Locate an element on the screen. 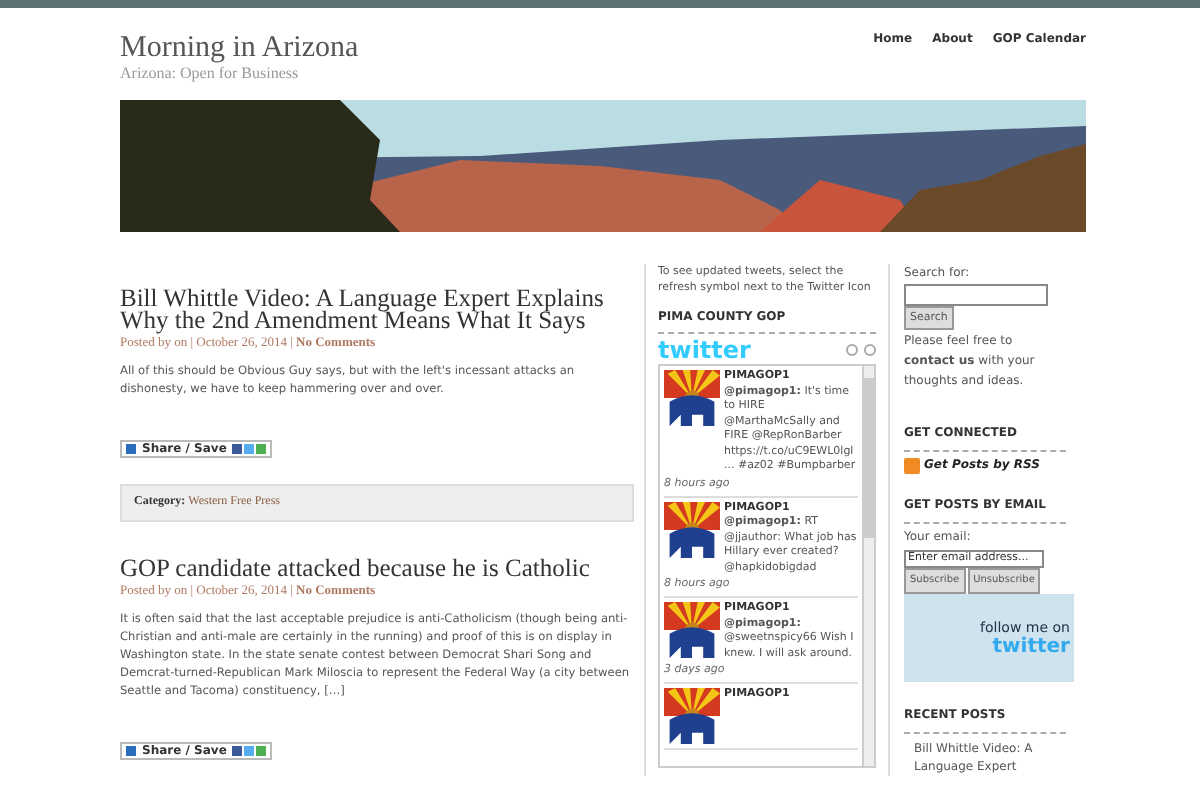 The width and height of the screenshot is (1200, 800). post-title: GOP candidate attacked because he is Catholic is located at coordinates (377, 568).